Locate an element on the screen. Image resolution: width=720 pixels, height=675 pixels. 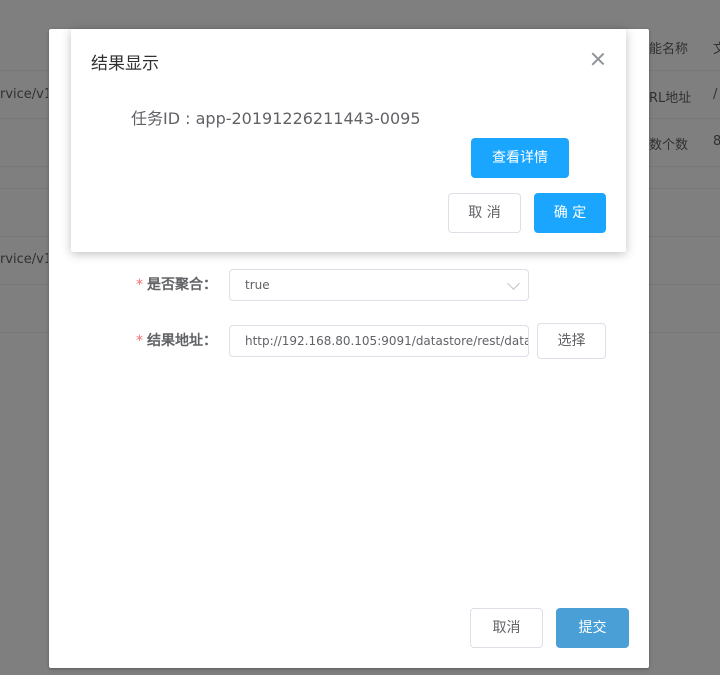
aggregate-select: true is located at coordinates (379, 285).